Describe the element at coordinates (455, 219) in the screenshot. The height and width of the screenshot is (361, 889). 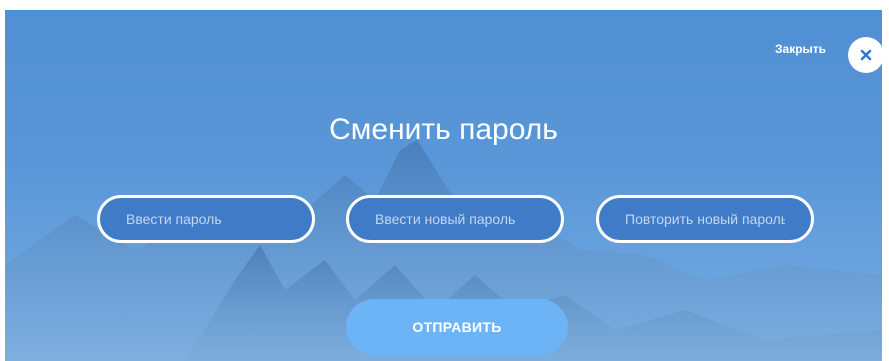
I see `new-password-input` at that location.